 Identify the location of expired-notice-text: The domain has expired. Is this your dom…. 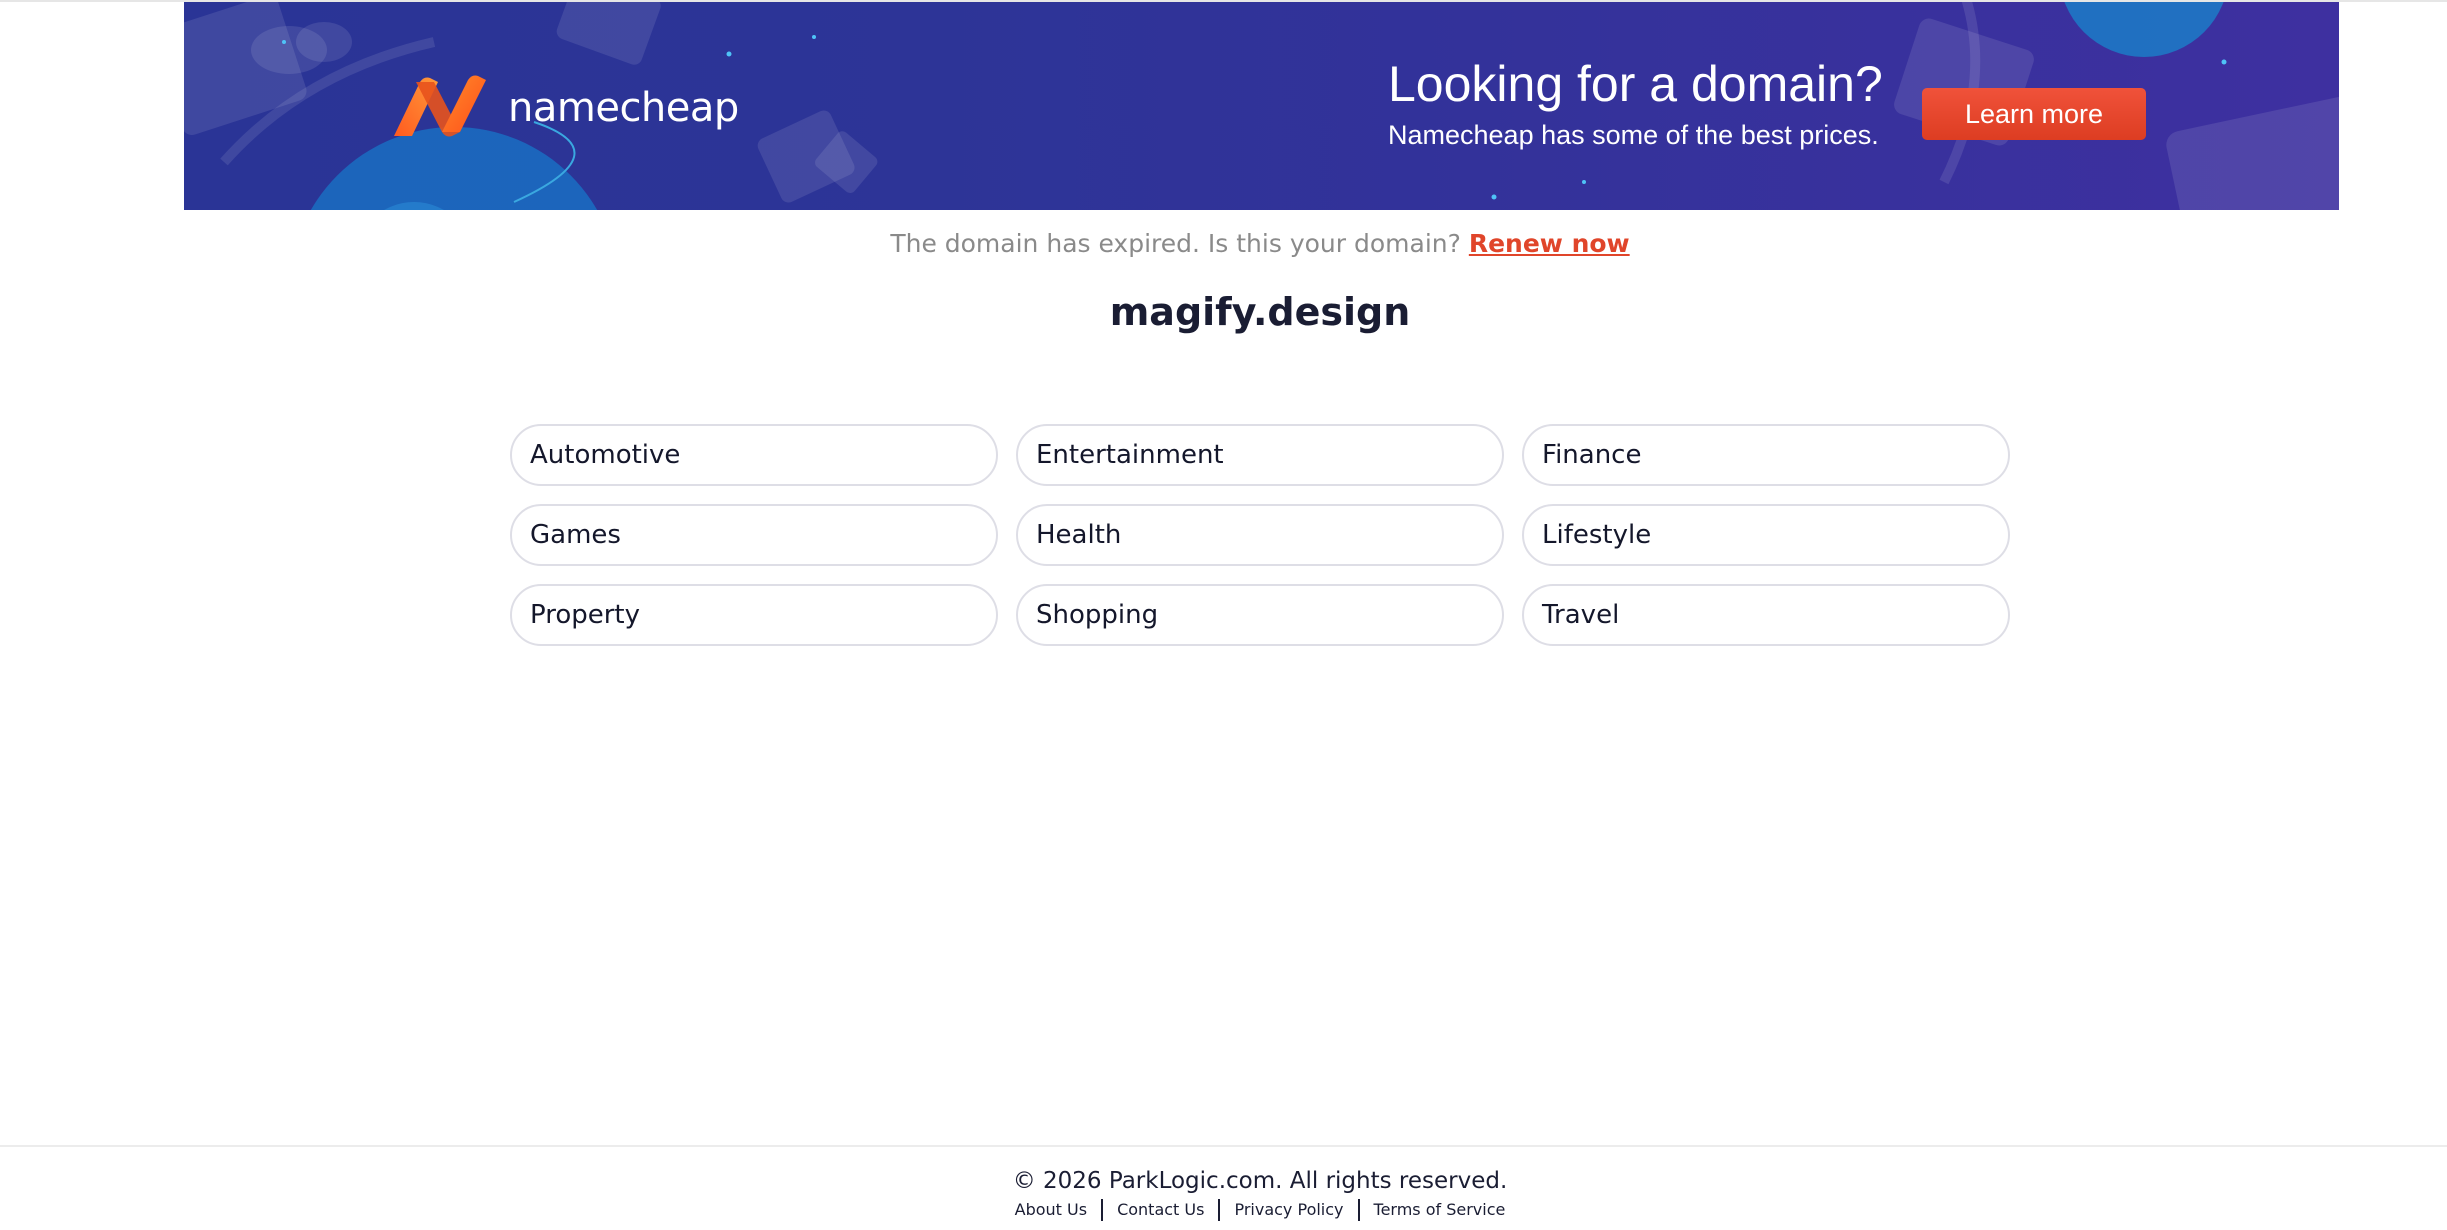
(1175, 243).